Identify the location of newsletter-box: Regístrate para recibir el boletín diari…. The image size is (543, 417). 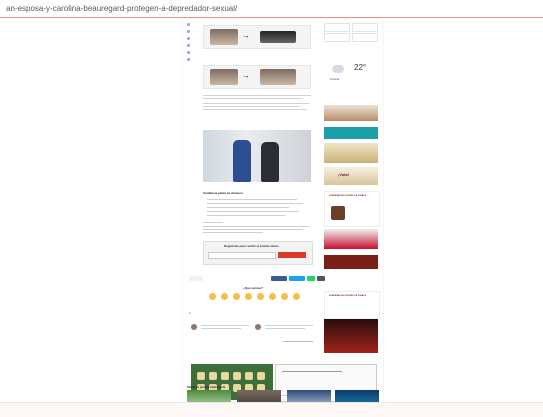
(258, 253).